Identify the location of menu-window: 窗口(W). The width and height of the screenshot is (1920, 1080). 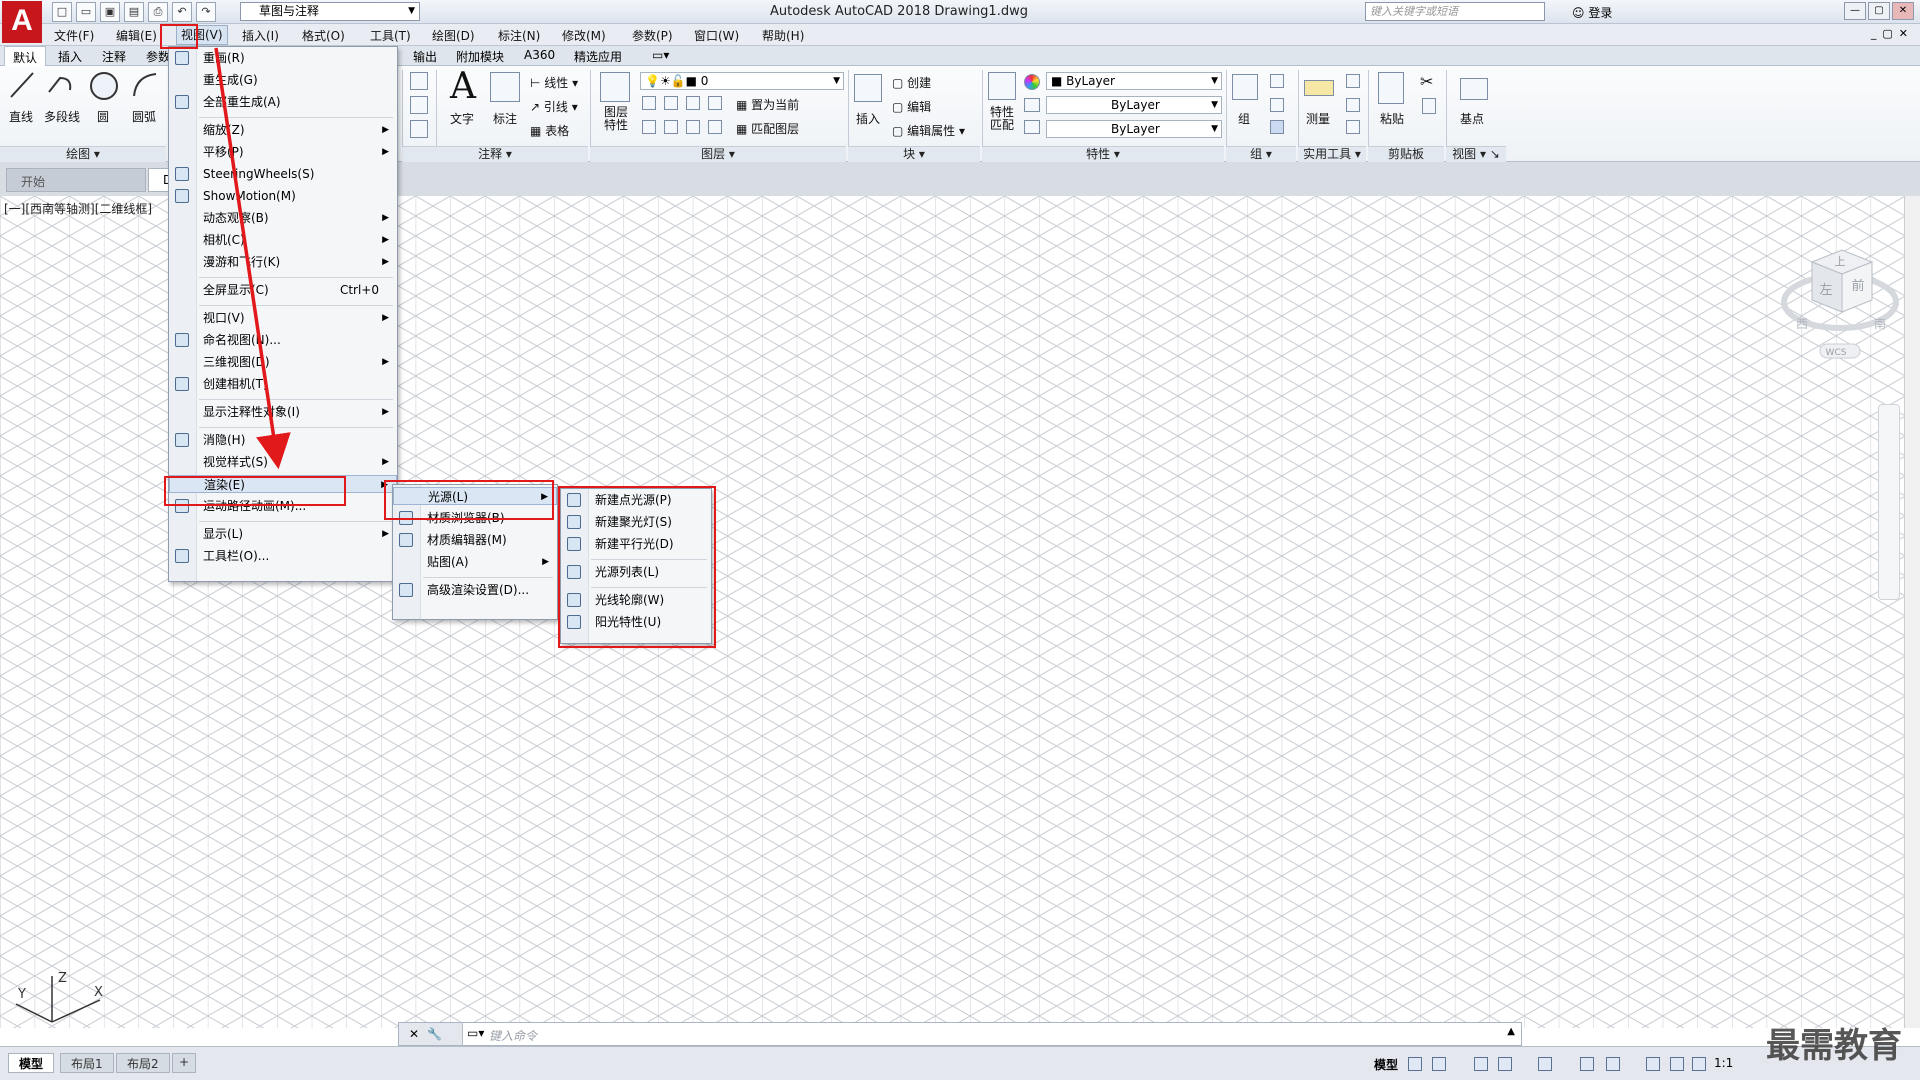
(716, 35).